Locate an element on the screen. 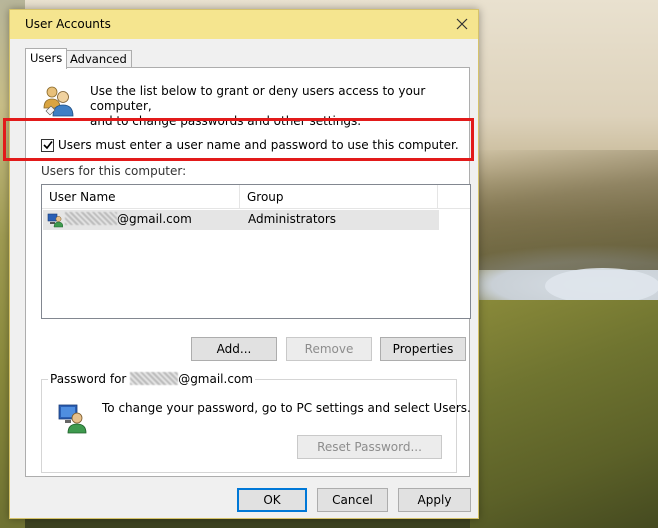  tab-users: Users is located at coordinates (46, 58).